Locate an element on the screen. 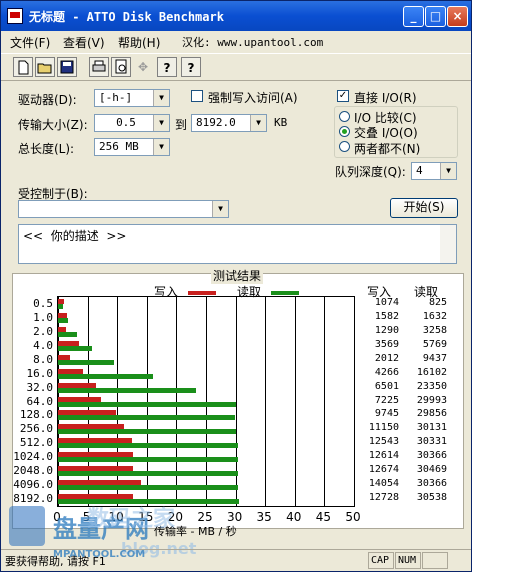  transfer-size-label: 32.0 is located at coordinates (40, 387).